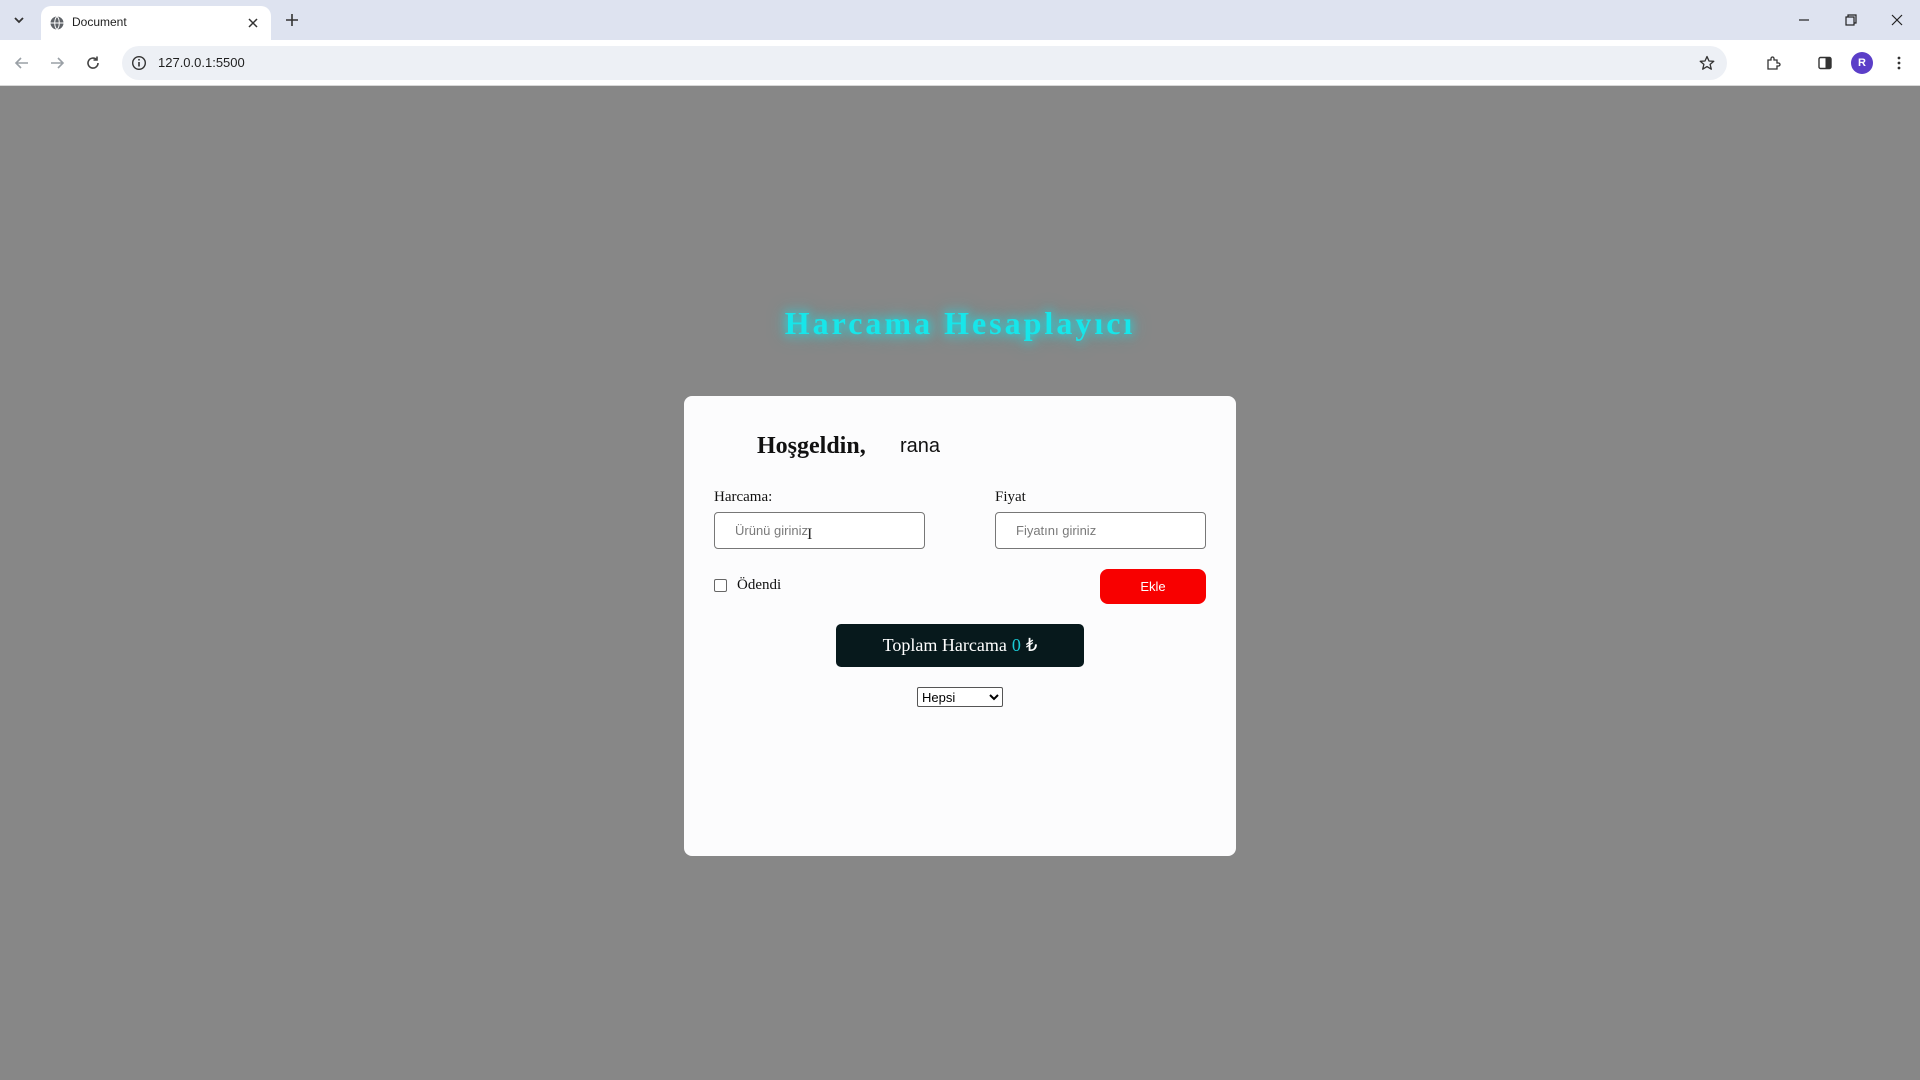 Image resolution: width=1920 pixels, height=1080 pixels. What do you see at coordinates (819, 530) in the screenshot?
I see `harcama-input` at bounding box center [819, 530].